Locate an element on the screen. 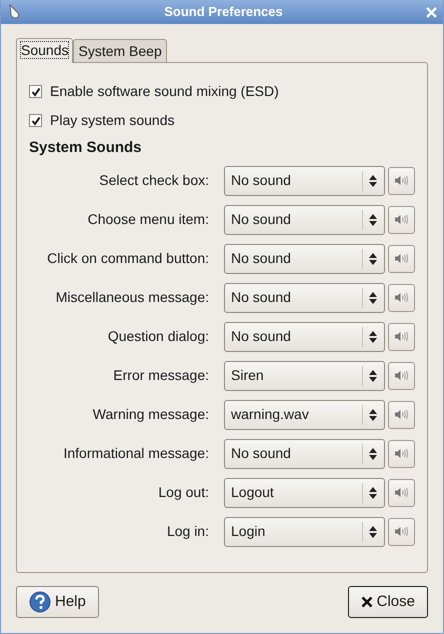 The height and width of the screenshot is (634, 444). field-label: Click on command button: is located at coordinates (127, 258).